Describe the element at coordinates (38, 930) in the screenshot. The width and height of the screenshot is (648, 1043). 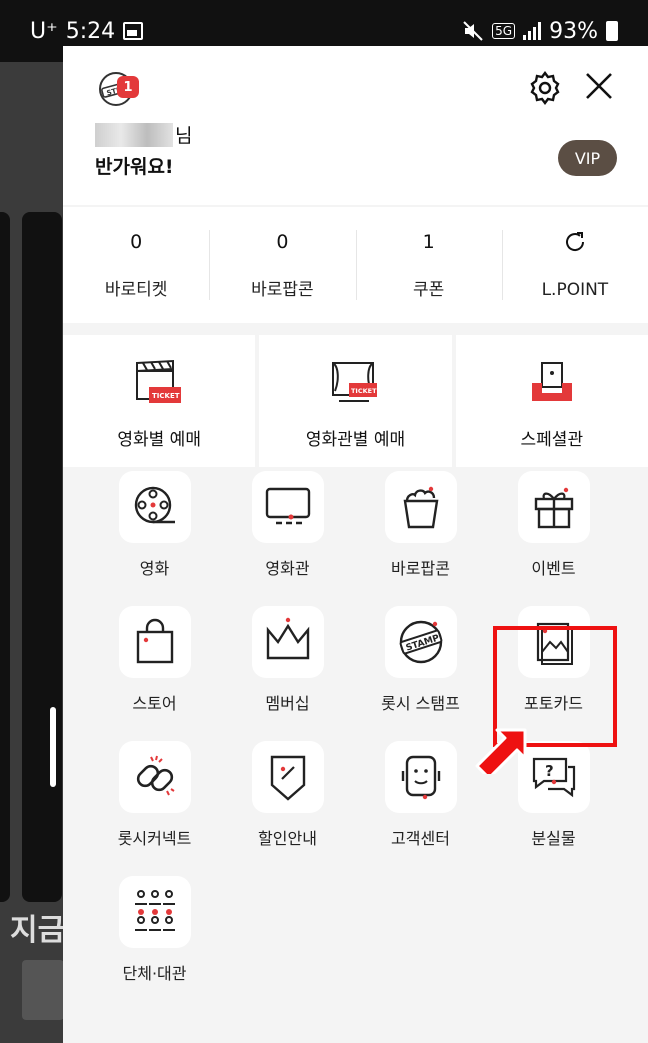
I see `background-heading: 지금` at that location.